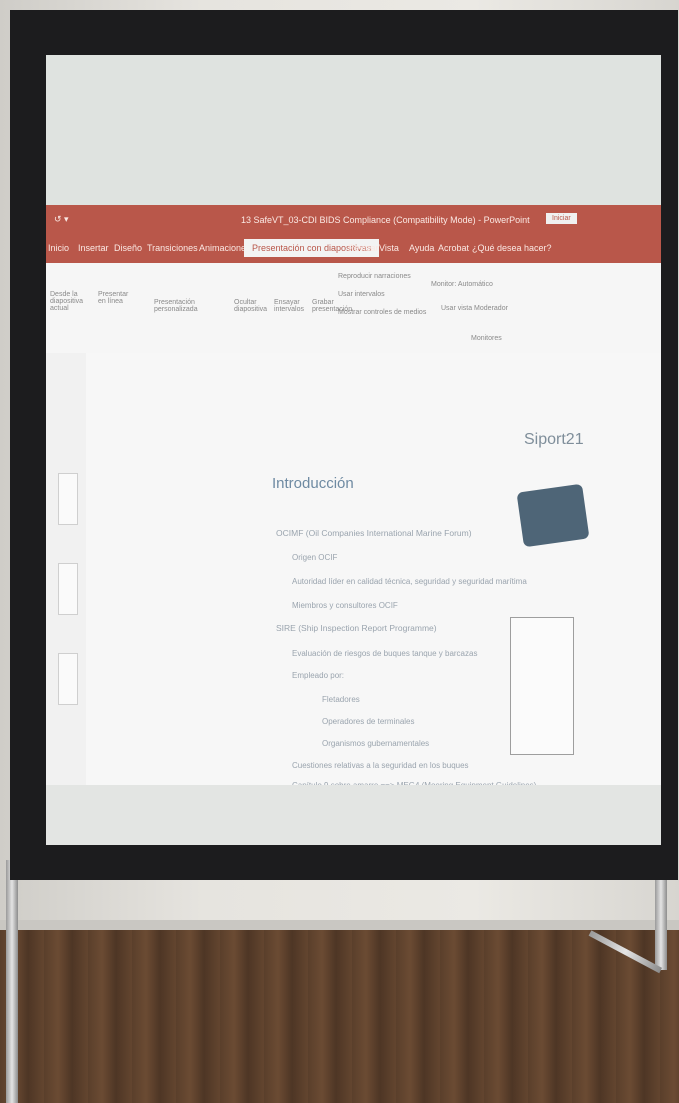 Image resolution: width=679 pixels, height=1103 pixels. What do you see at coordinates (353, 815) in the screenshot?
I see `screen-blank-bottom` at bounding box center [353, 815].